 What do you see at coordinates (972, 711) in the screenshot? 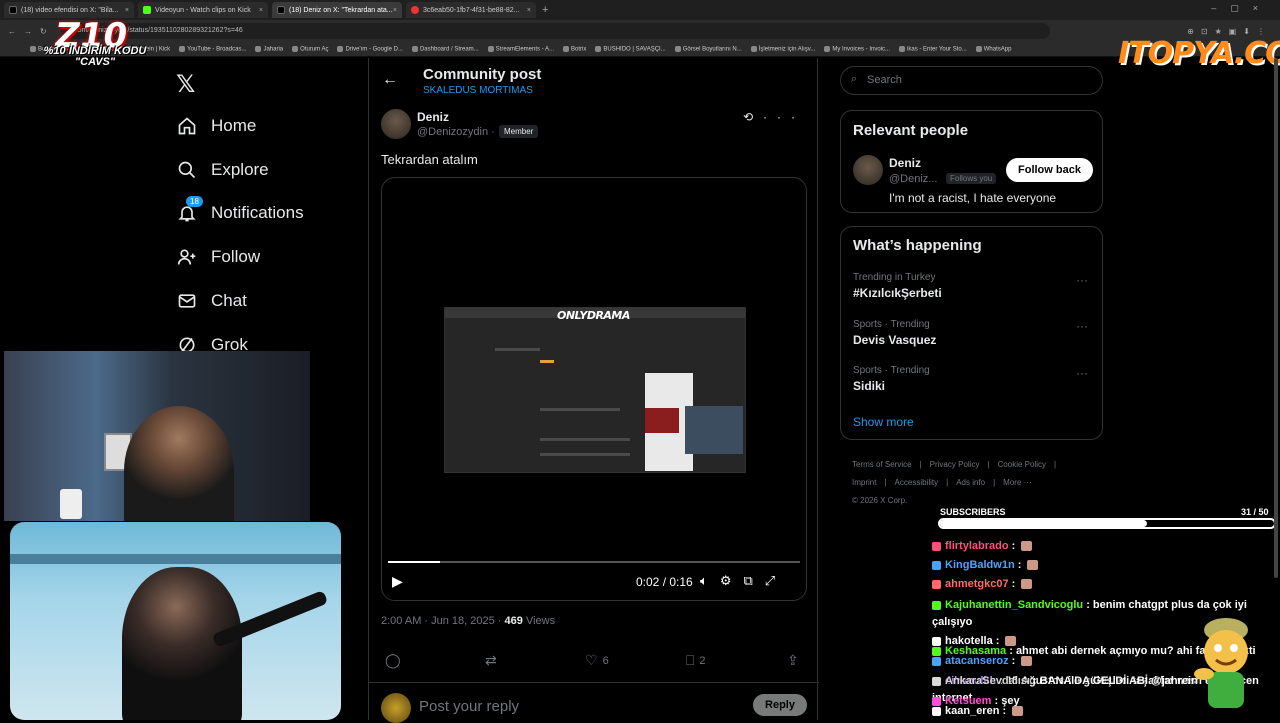
I see `chat-username: kaan_eren` at bounding box center [972, 711].